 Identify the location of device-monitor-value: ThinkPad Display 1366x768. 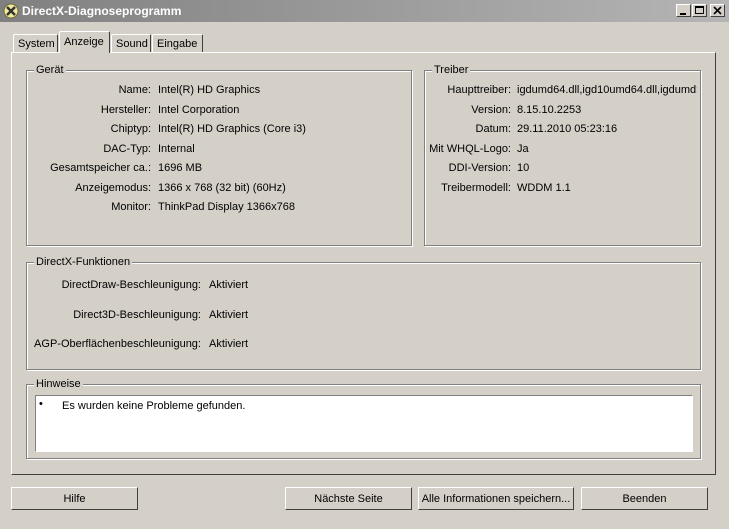
(226, 207).